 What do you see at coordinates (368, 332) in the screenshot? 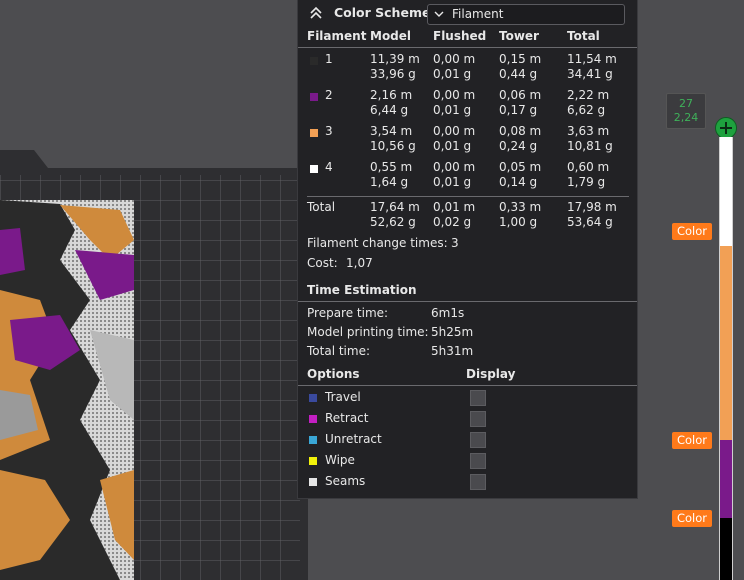
I see `model-printing-time-label: Model printing time:` at bounding box center [368, 332].